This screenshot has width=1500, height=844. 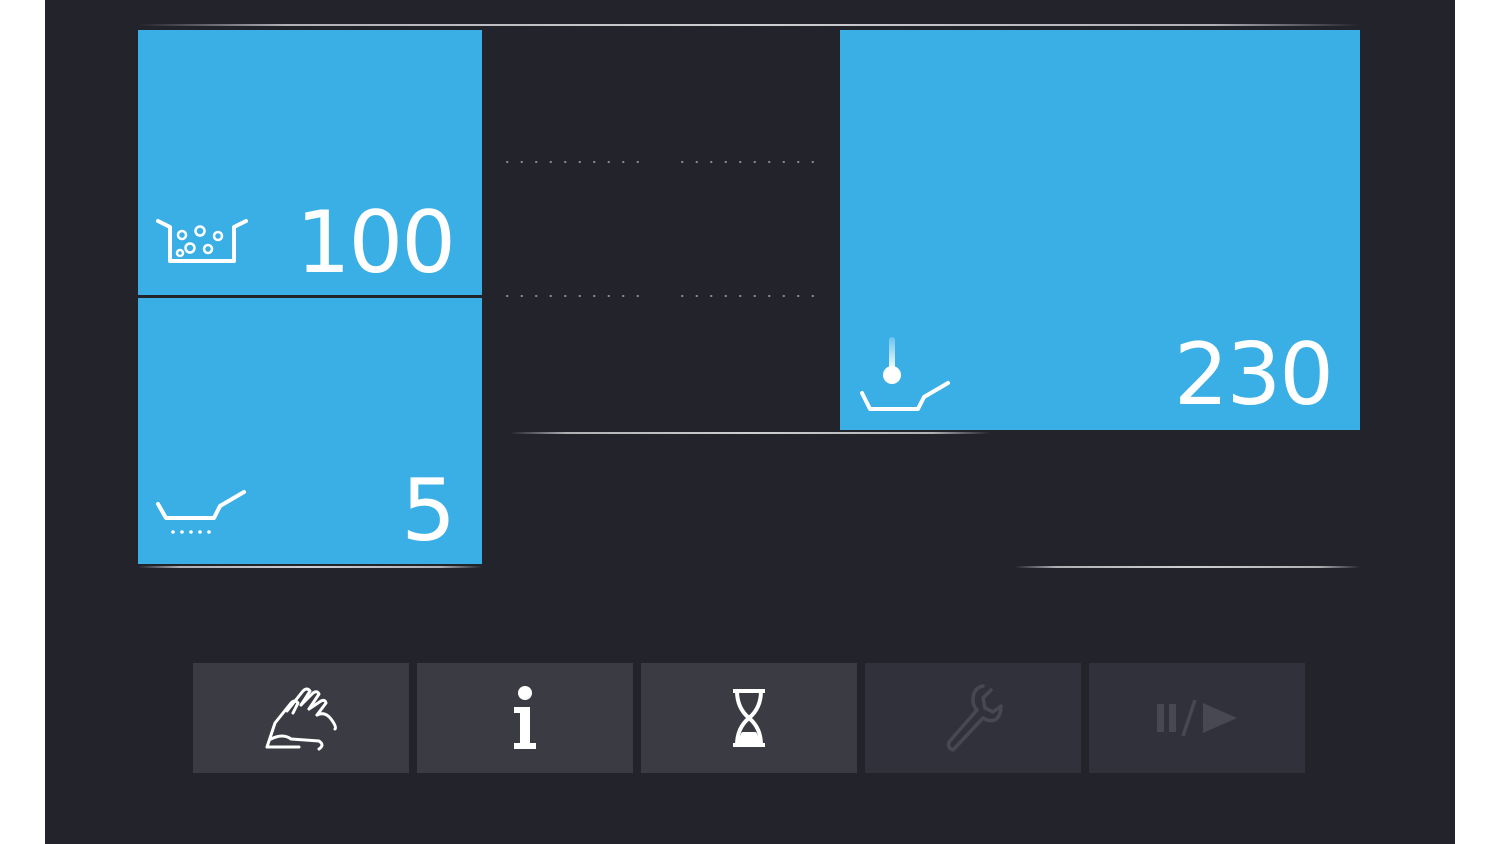 What do you see at coordinates (750, 433) in the screenshot?
I see `mid-divider` at bounding box center [750, 433].